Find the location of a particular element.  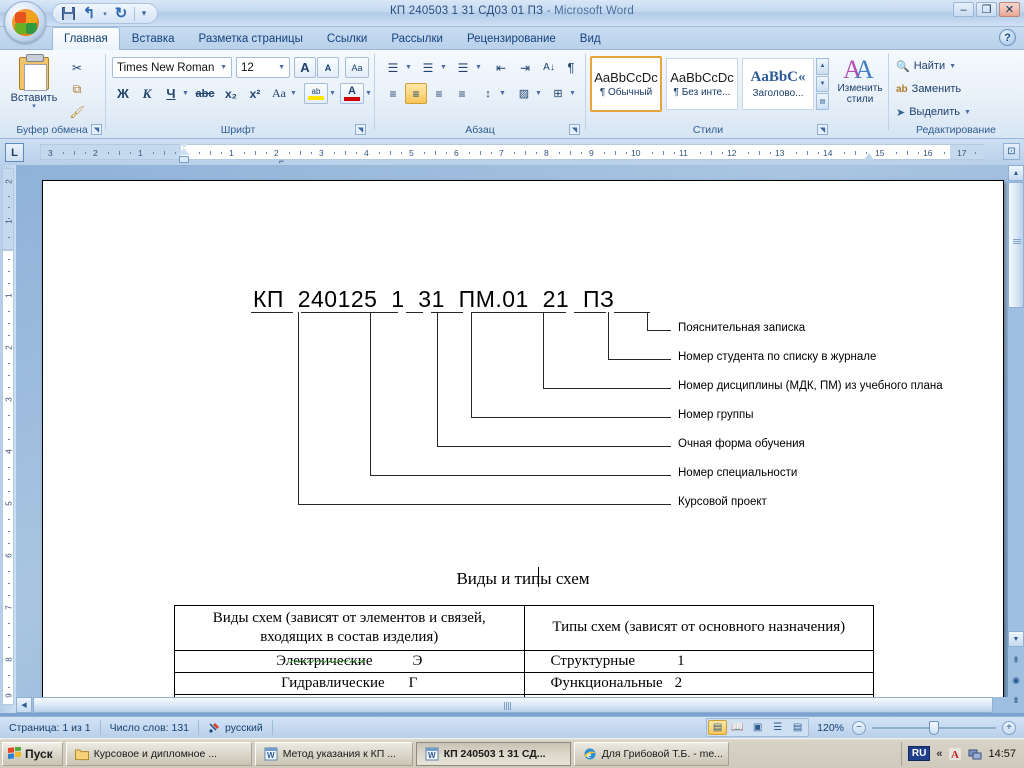

find-button: 🔍 Найти ▼ is located at coordinates (926, 66).